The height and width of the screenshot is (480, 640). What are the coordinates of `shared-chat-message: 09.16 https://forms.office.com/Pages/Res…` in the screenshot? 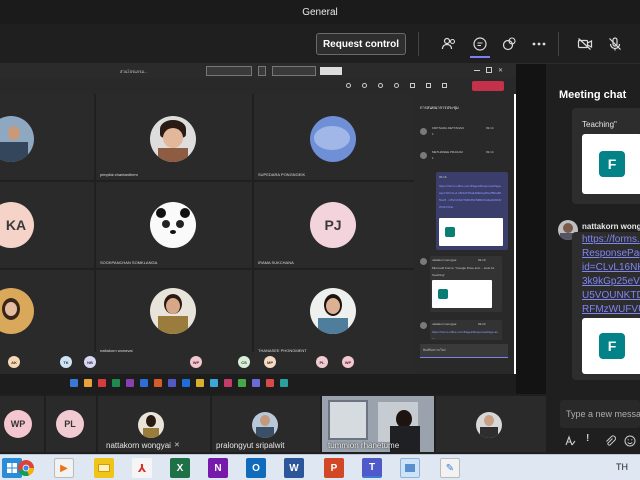 It's located at (472, 211).